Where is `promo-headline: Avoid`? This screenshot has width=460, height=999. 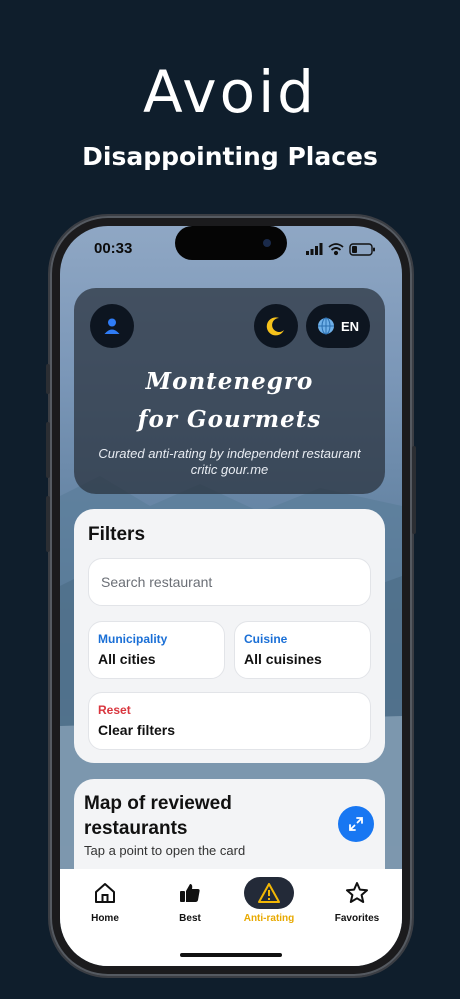
promo-headline: Avoid is located at coordinates (230, 92).